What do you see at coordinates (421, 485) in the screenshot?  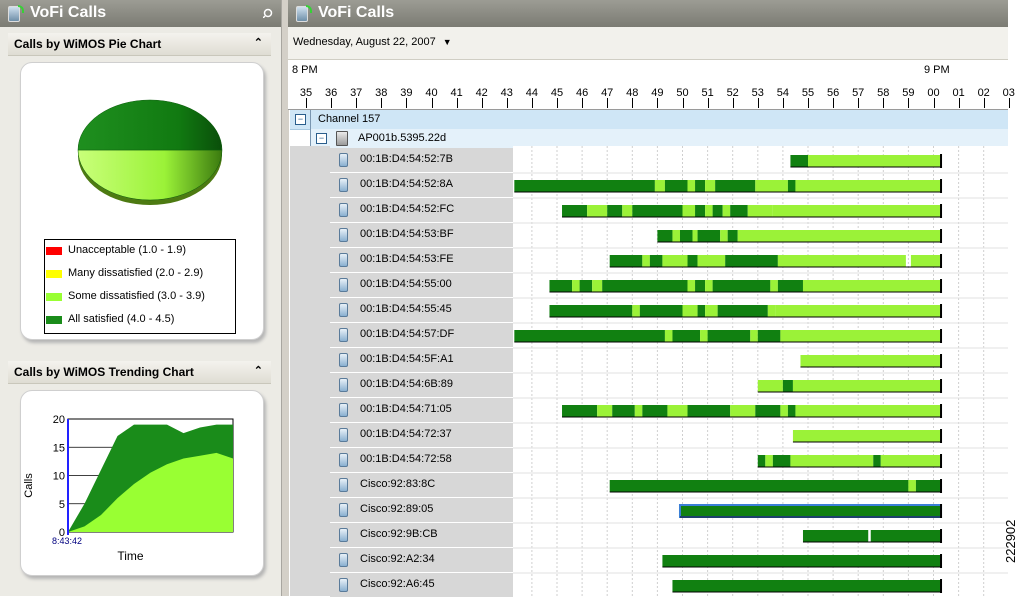 I see `call-row-label: Cisco:92:83:8C` at bounding box center [421, 485].